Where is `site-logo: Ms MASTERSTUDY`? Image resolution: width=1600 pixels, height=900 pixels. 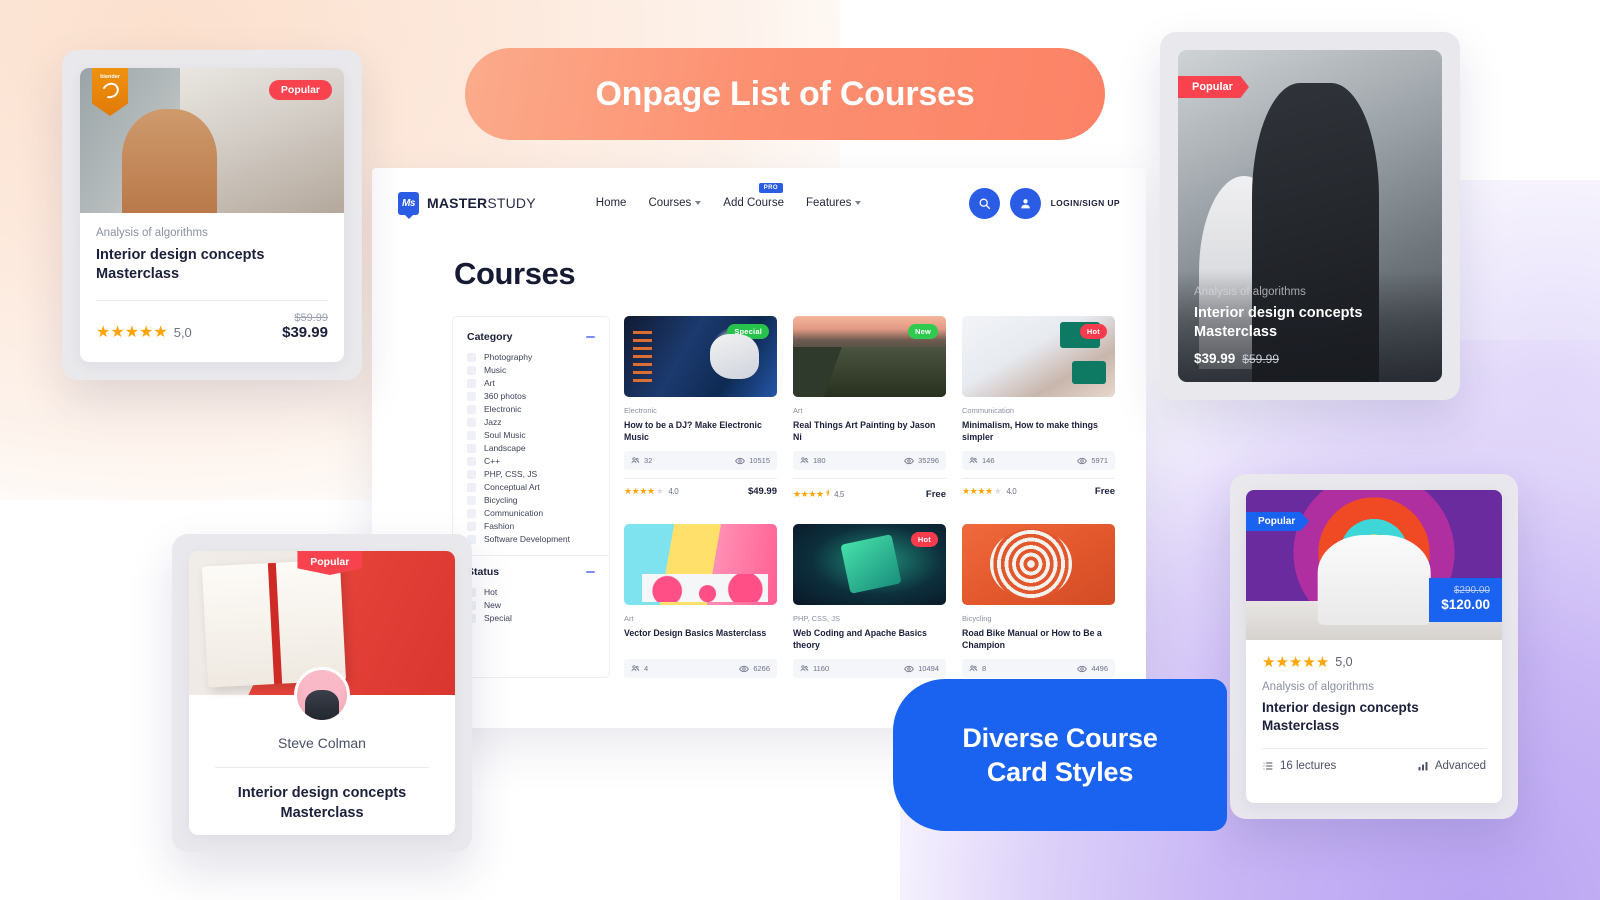 site-logo: Ms MASTERSTUDY is located at coordinates (467, 203).